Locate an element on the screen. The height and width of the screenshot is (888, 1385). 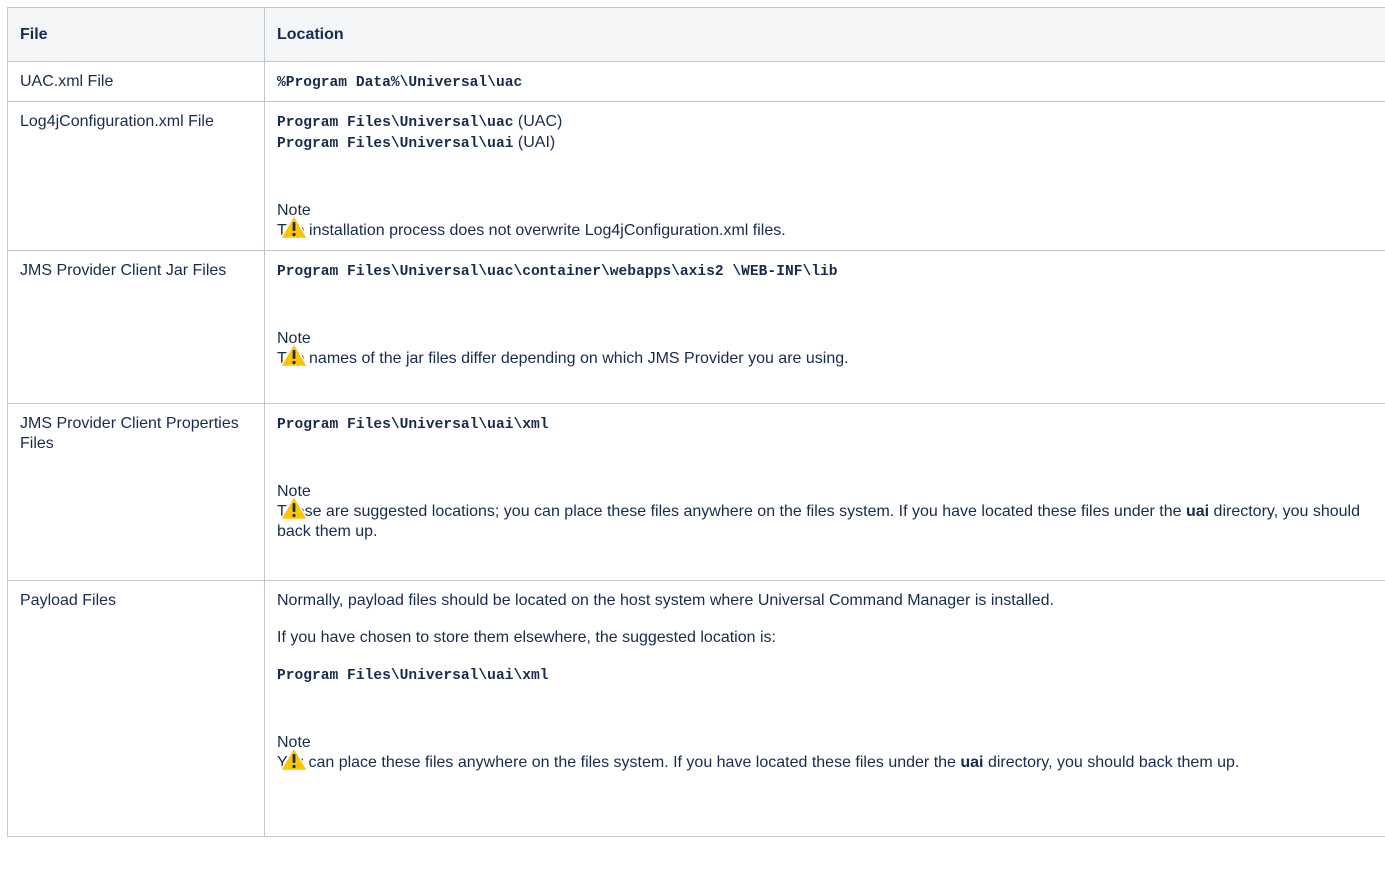
location-line: Program Files\Universal\uac (UAC) is located at coordinates (827, 122).